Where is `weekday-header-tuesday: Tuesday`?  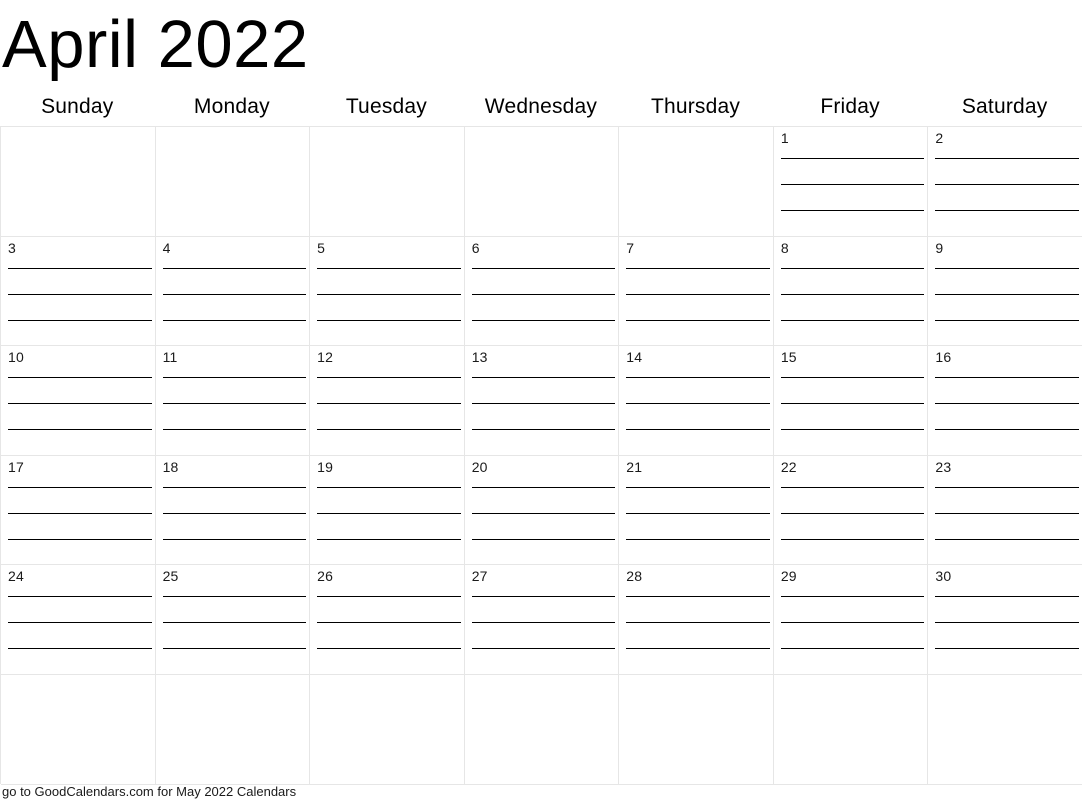
weekday-header-tuesday: Tuesday is located at coordinates (386, 106).